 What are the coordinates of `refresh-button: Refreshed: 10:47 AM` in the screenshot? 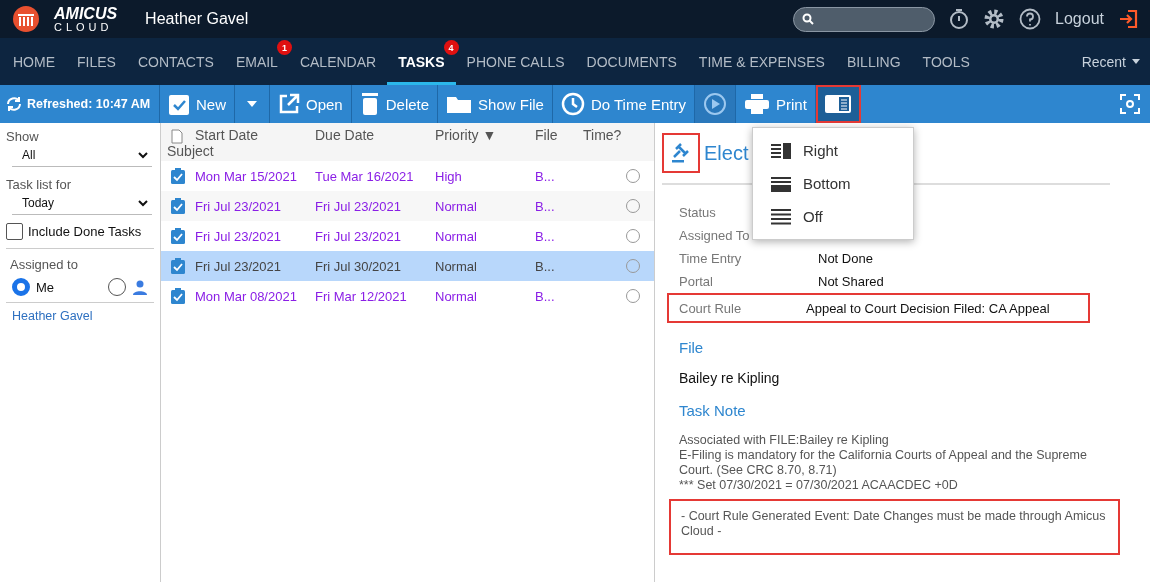 It's located at (80, 104).